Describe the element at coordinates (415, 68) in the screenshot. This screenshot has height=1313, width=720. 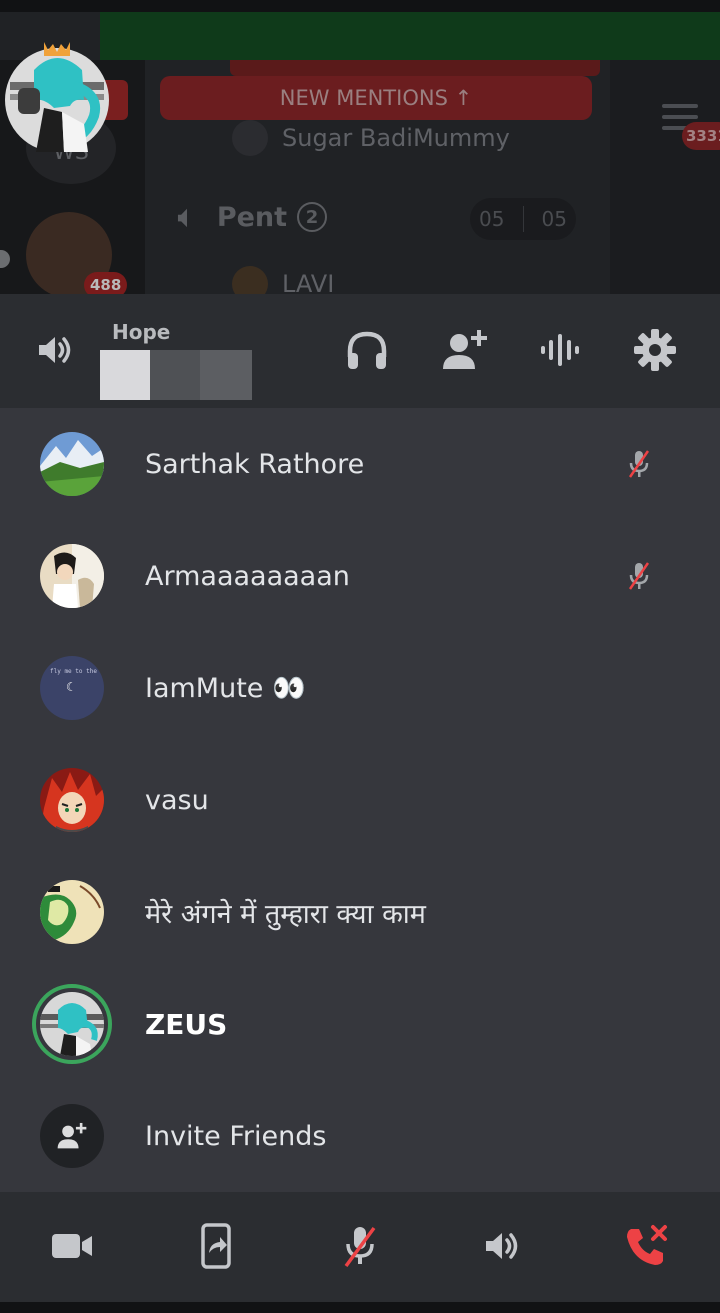
I see `pinned-banner` at that location.